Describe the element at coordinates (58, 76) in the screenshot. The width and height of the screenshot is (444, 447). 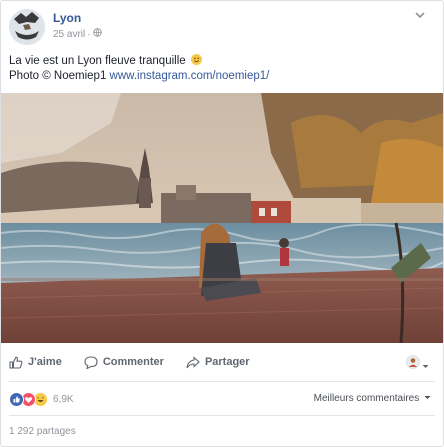
I see `post-text-line2: Photo © Noemiep1` at that location.